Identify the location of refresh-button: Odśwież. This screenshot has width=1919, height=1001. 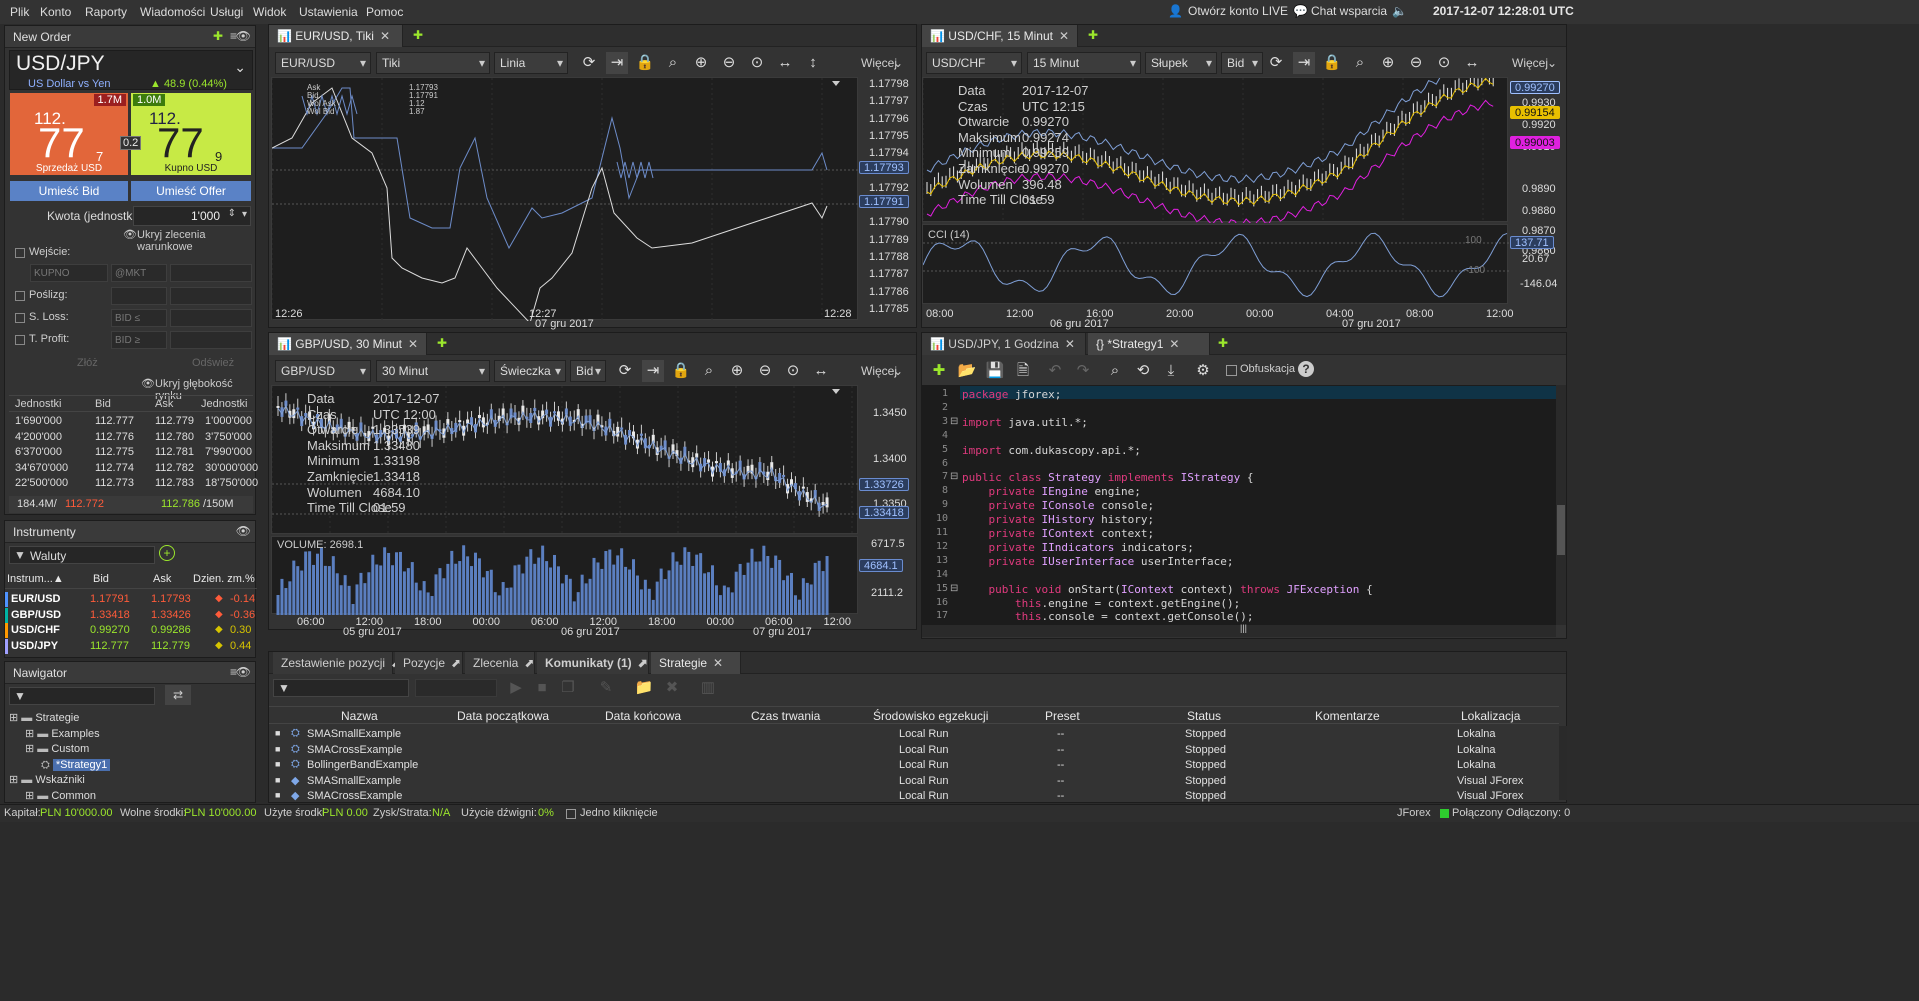
(213, 363).